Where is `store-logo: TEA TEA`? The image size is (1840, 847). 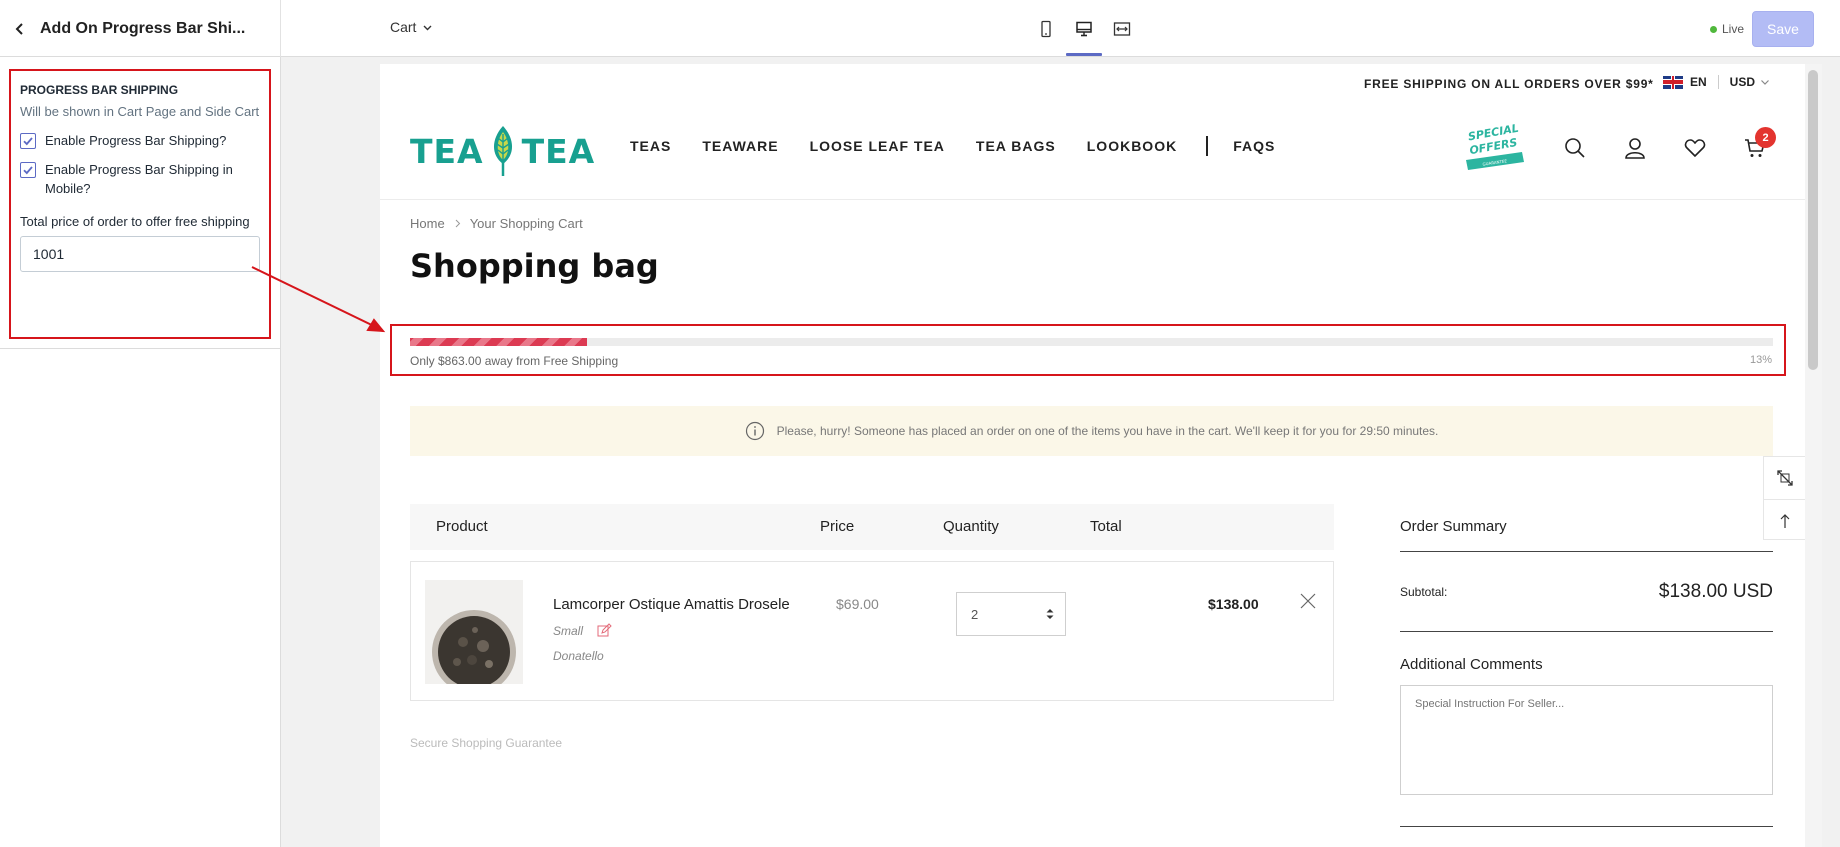
store-logo: TEA TEA is located at coordinates (502, 151).